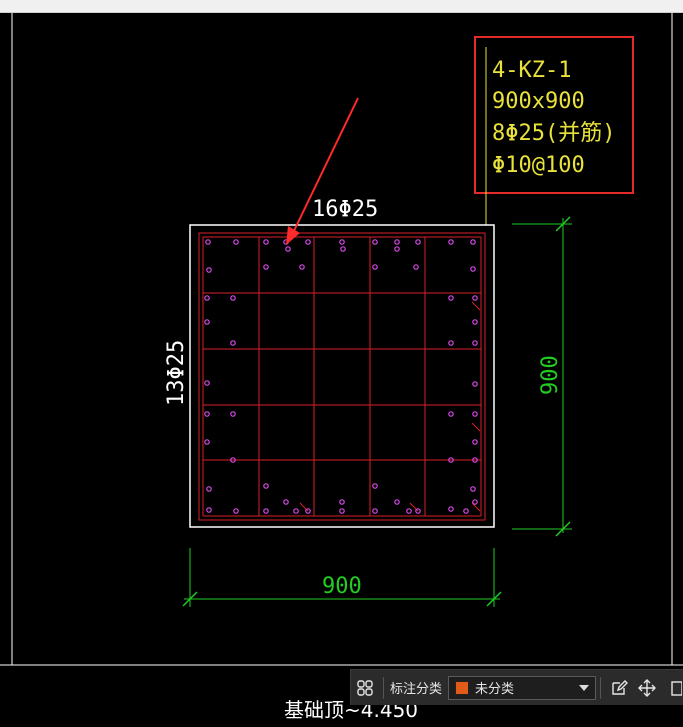  Describe the element at coordinates (293, 235) in the screenshot. I see `pointer-arrow-head` at that location.